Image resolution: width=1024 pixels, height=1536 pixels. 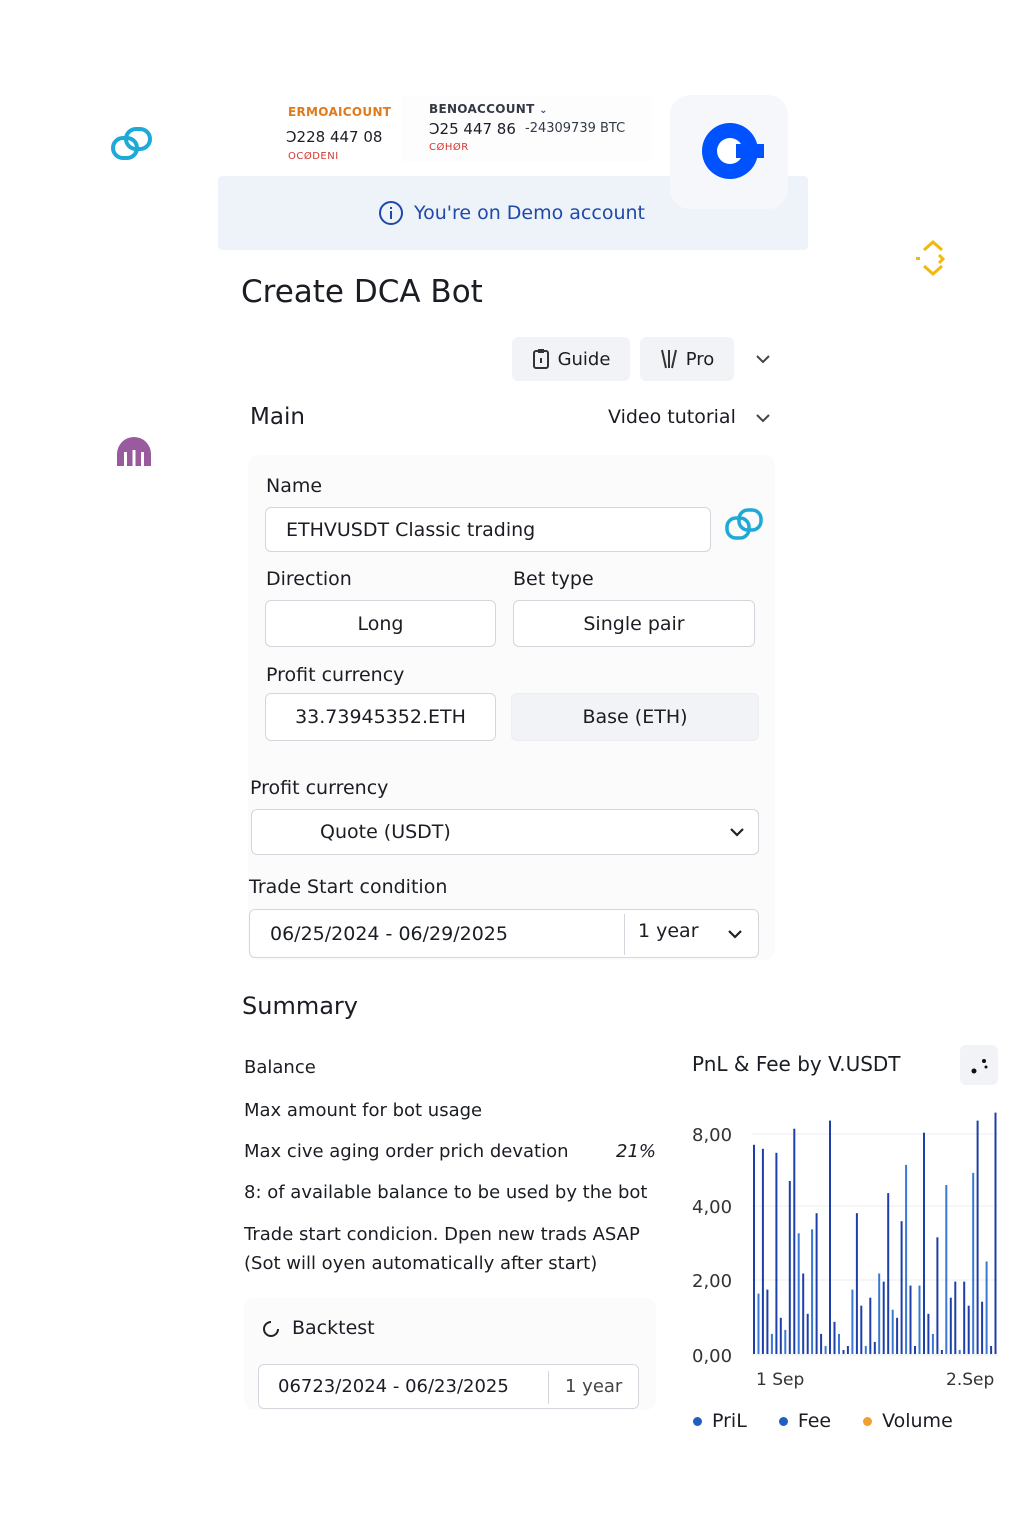 I want to click on bet-type-value: Single pair, so click(x=634, y=623).